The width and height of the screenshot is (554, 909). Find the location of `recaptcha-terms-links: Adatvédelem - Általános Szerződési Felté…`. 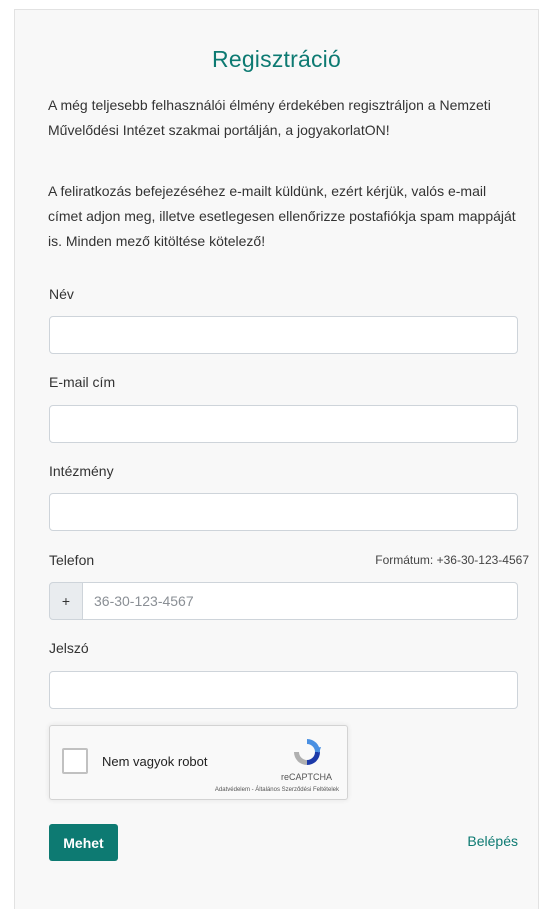

recaptcha-terms-links: Adatvédelem - Általános Szerződési Felté… is located at coordinates (277, 790).